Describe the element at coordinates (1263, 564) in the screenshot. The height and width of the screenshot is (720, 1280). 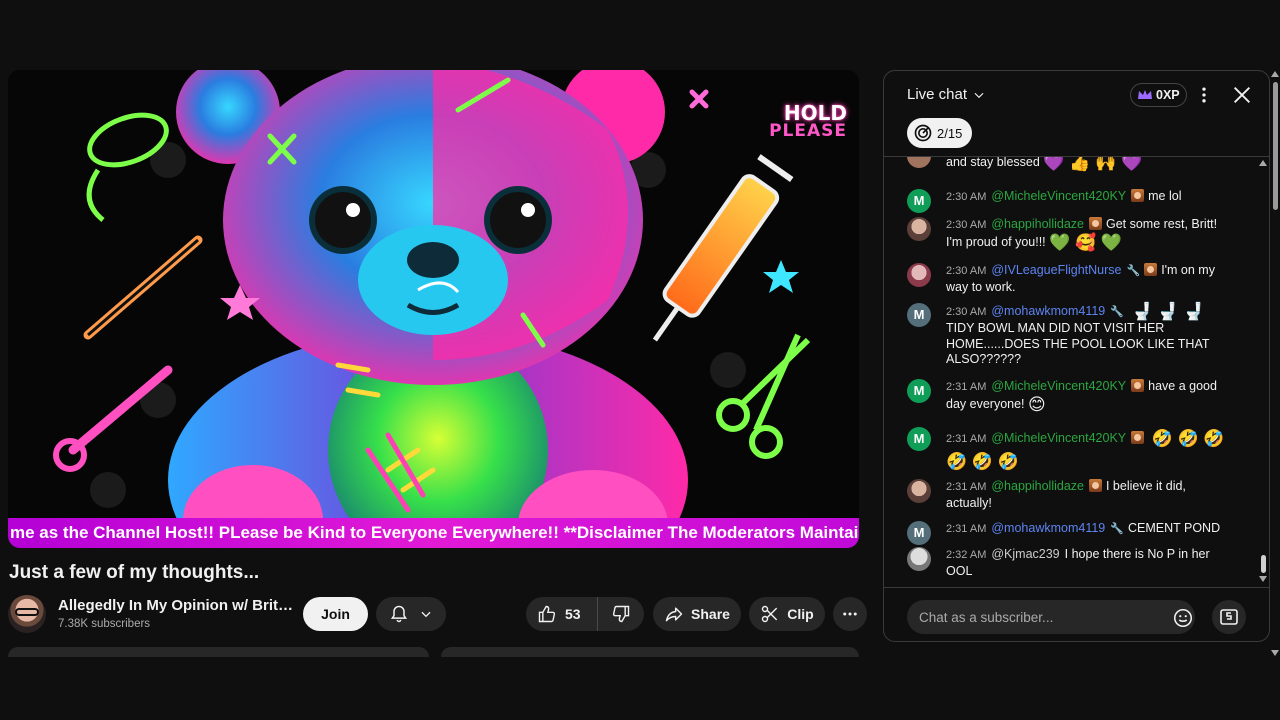
I see `chat-scroll-thumb` at that location.